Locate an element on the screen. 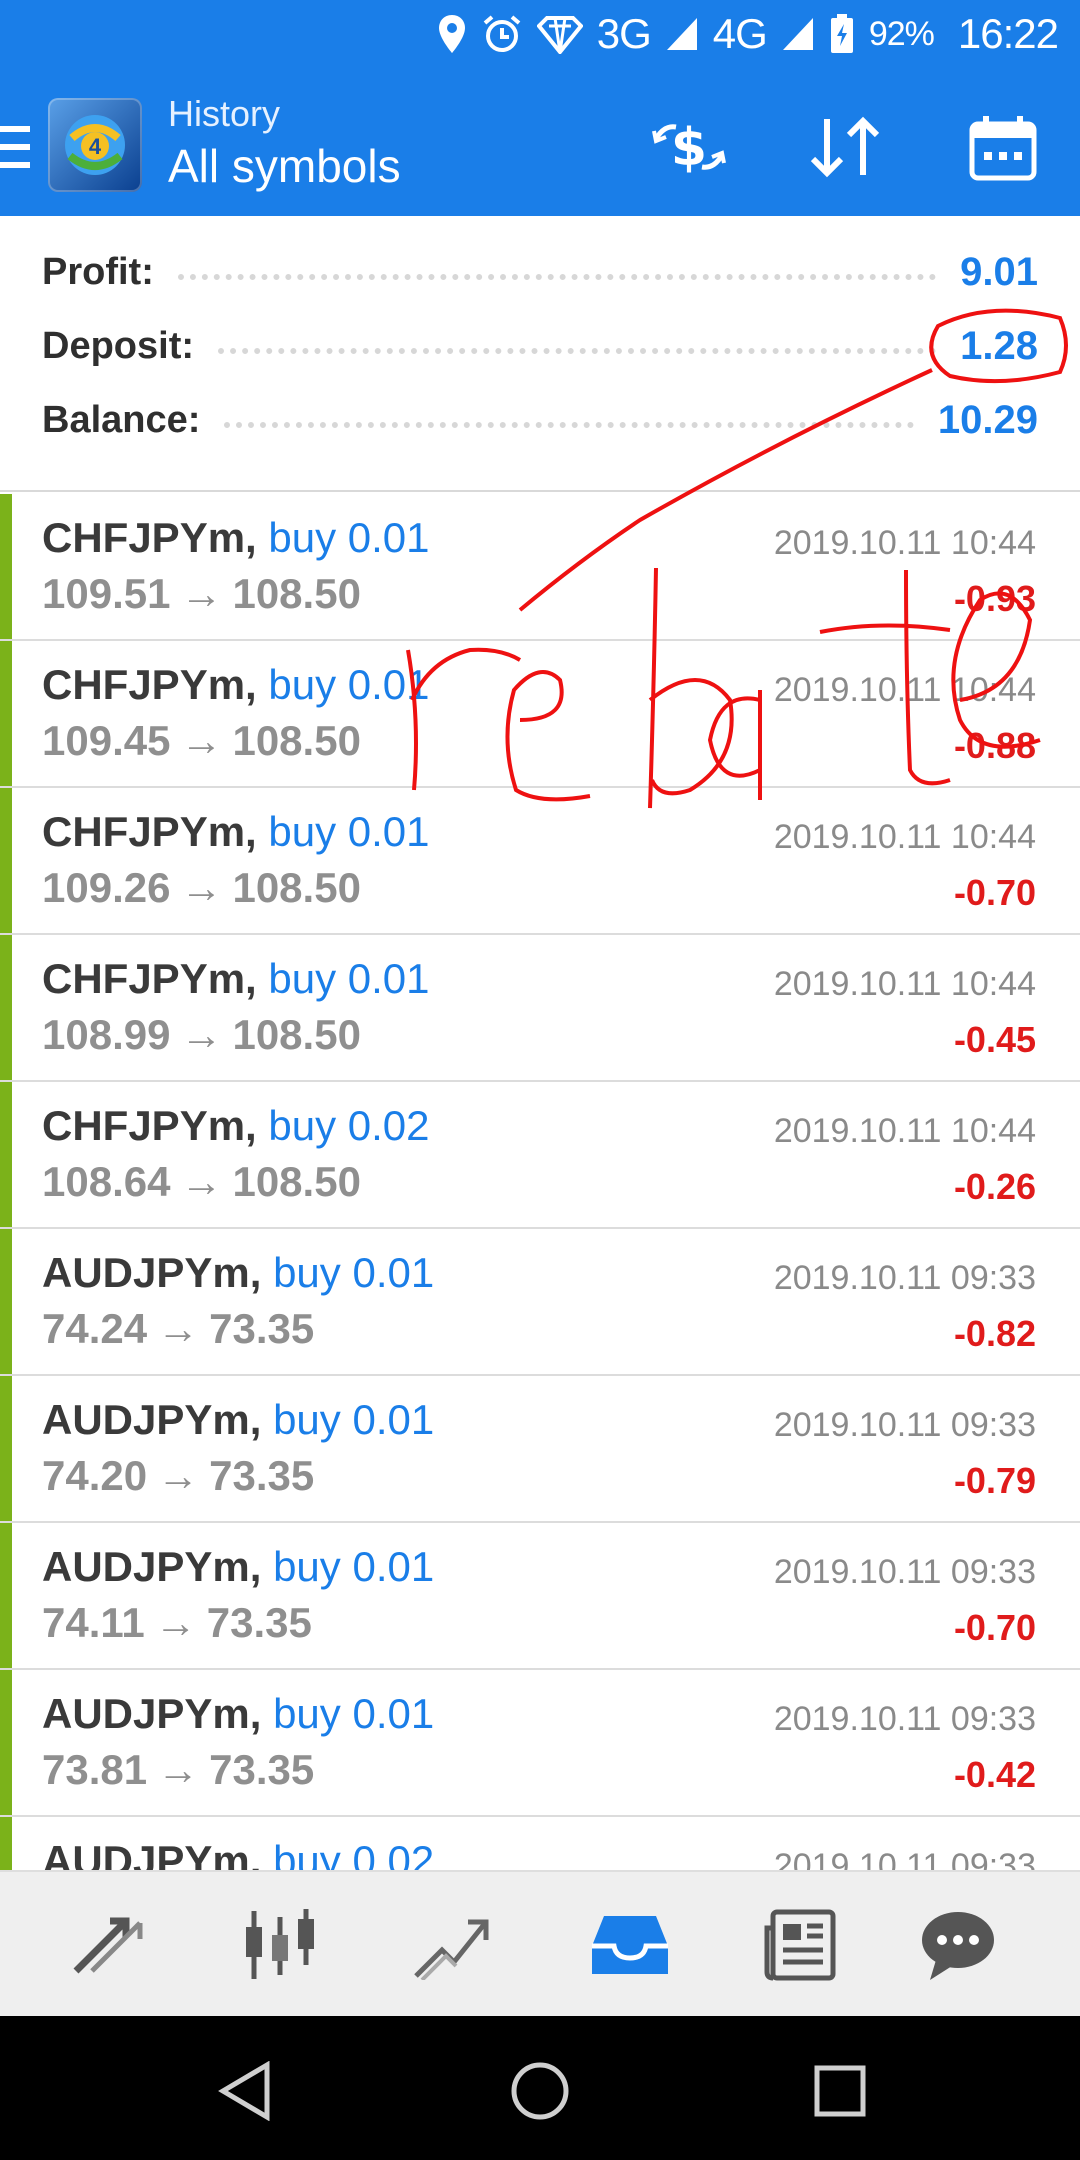  app-logo: 4 is located at coordinates (95, 145).